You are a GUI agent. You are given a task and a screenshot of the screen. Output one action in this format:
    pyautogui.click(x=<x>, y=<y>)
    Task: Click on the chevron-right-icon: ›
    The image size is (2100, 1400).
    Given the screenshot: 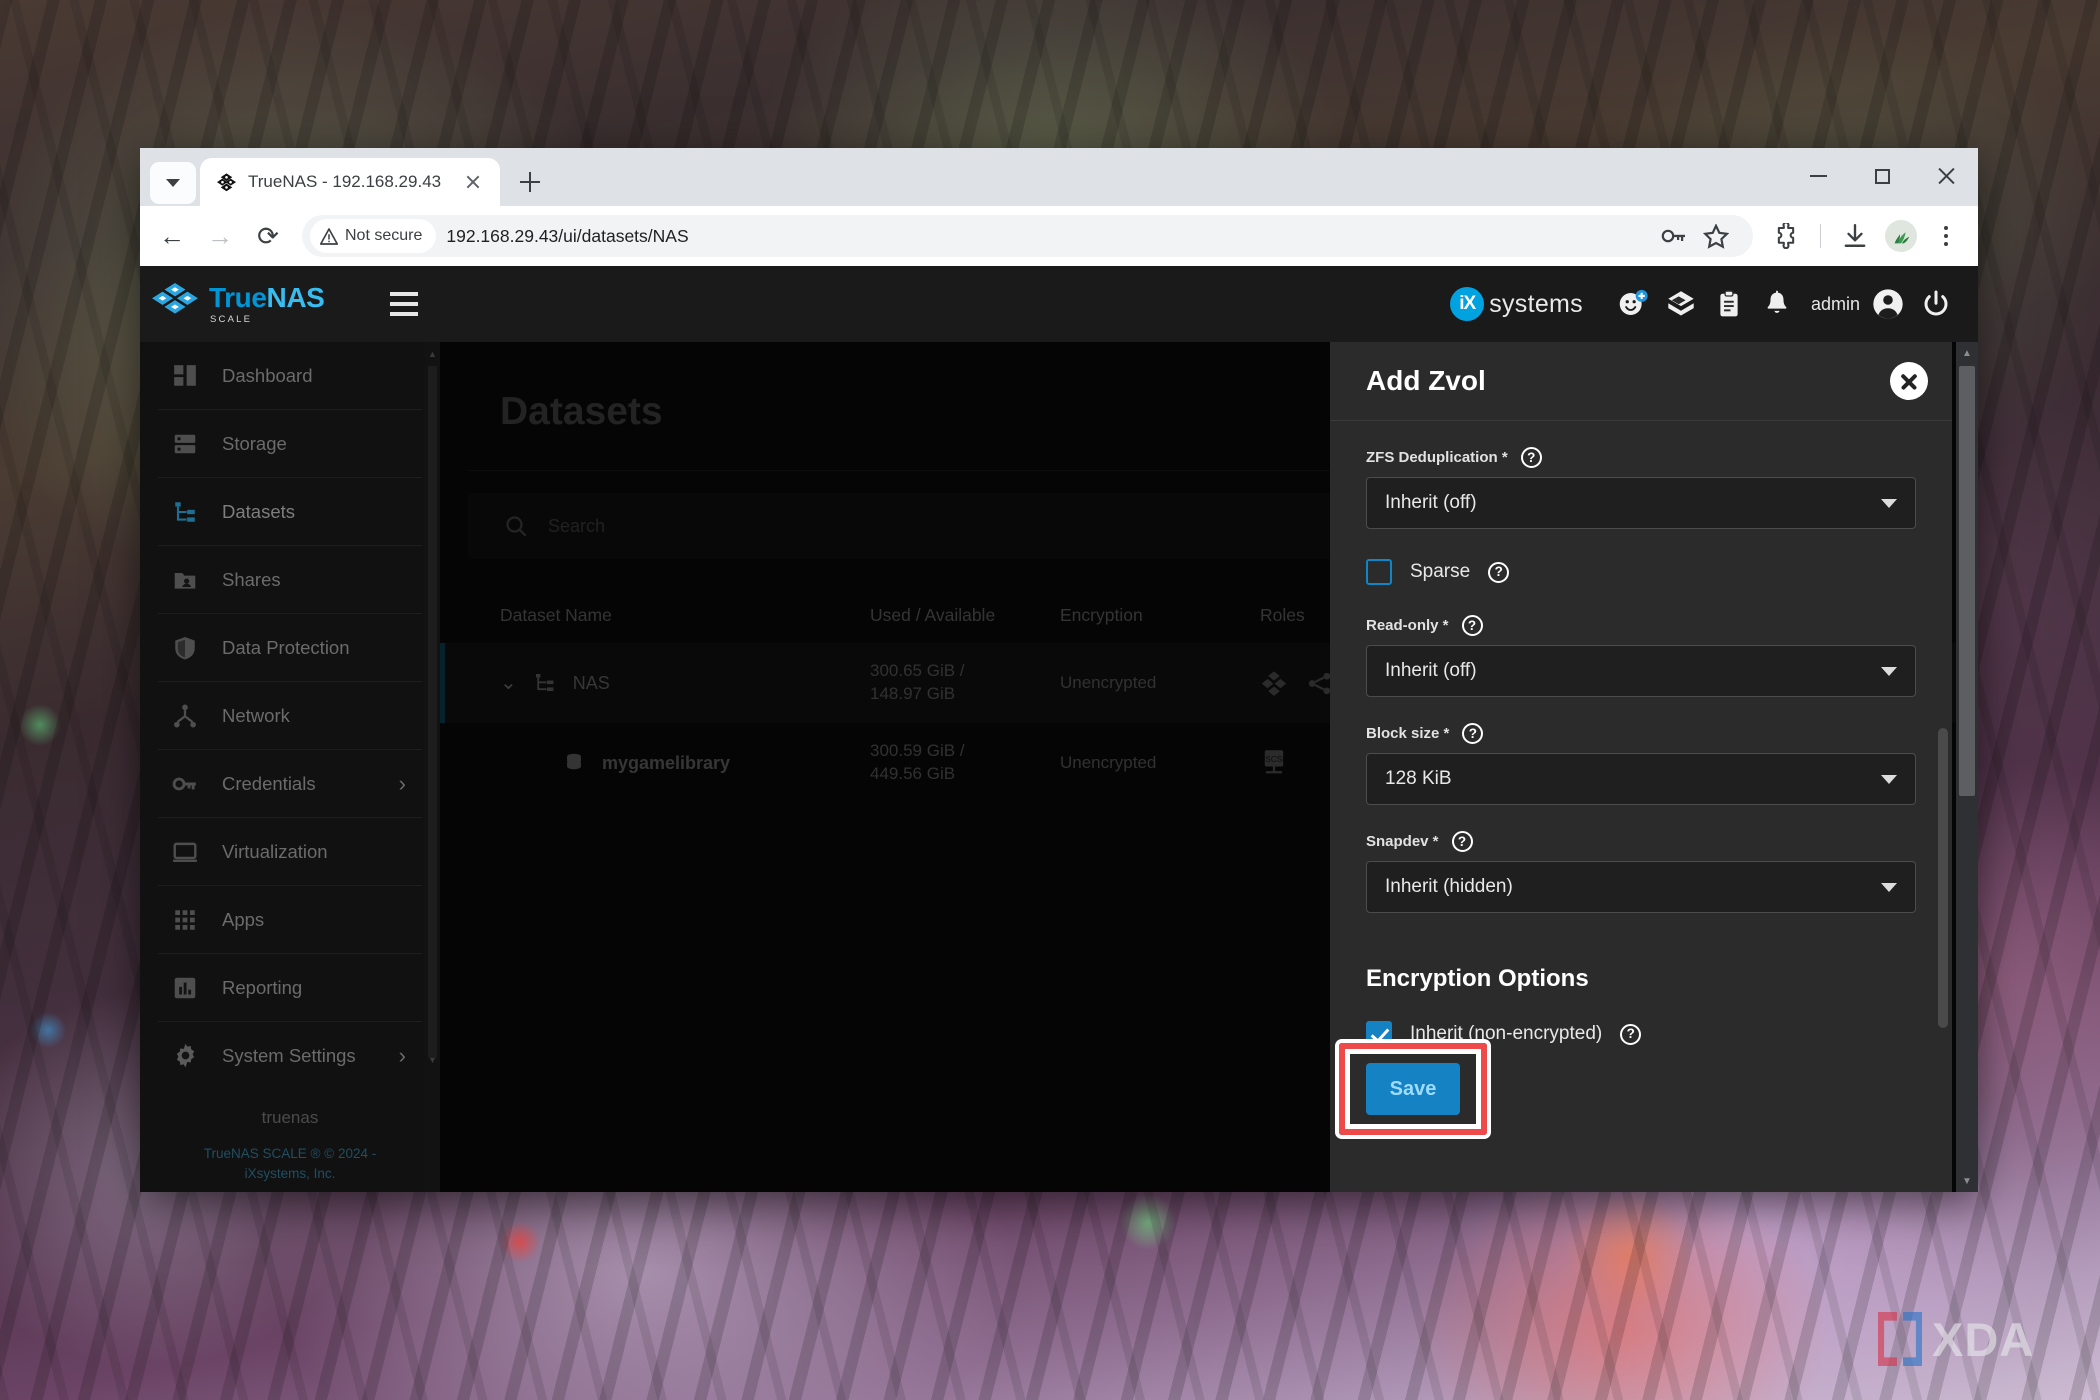 What is the action you would take?
    pyautogui.click(x=402, y=783)
    